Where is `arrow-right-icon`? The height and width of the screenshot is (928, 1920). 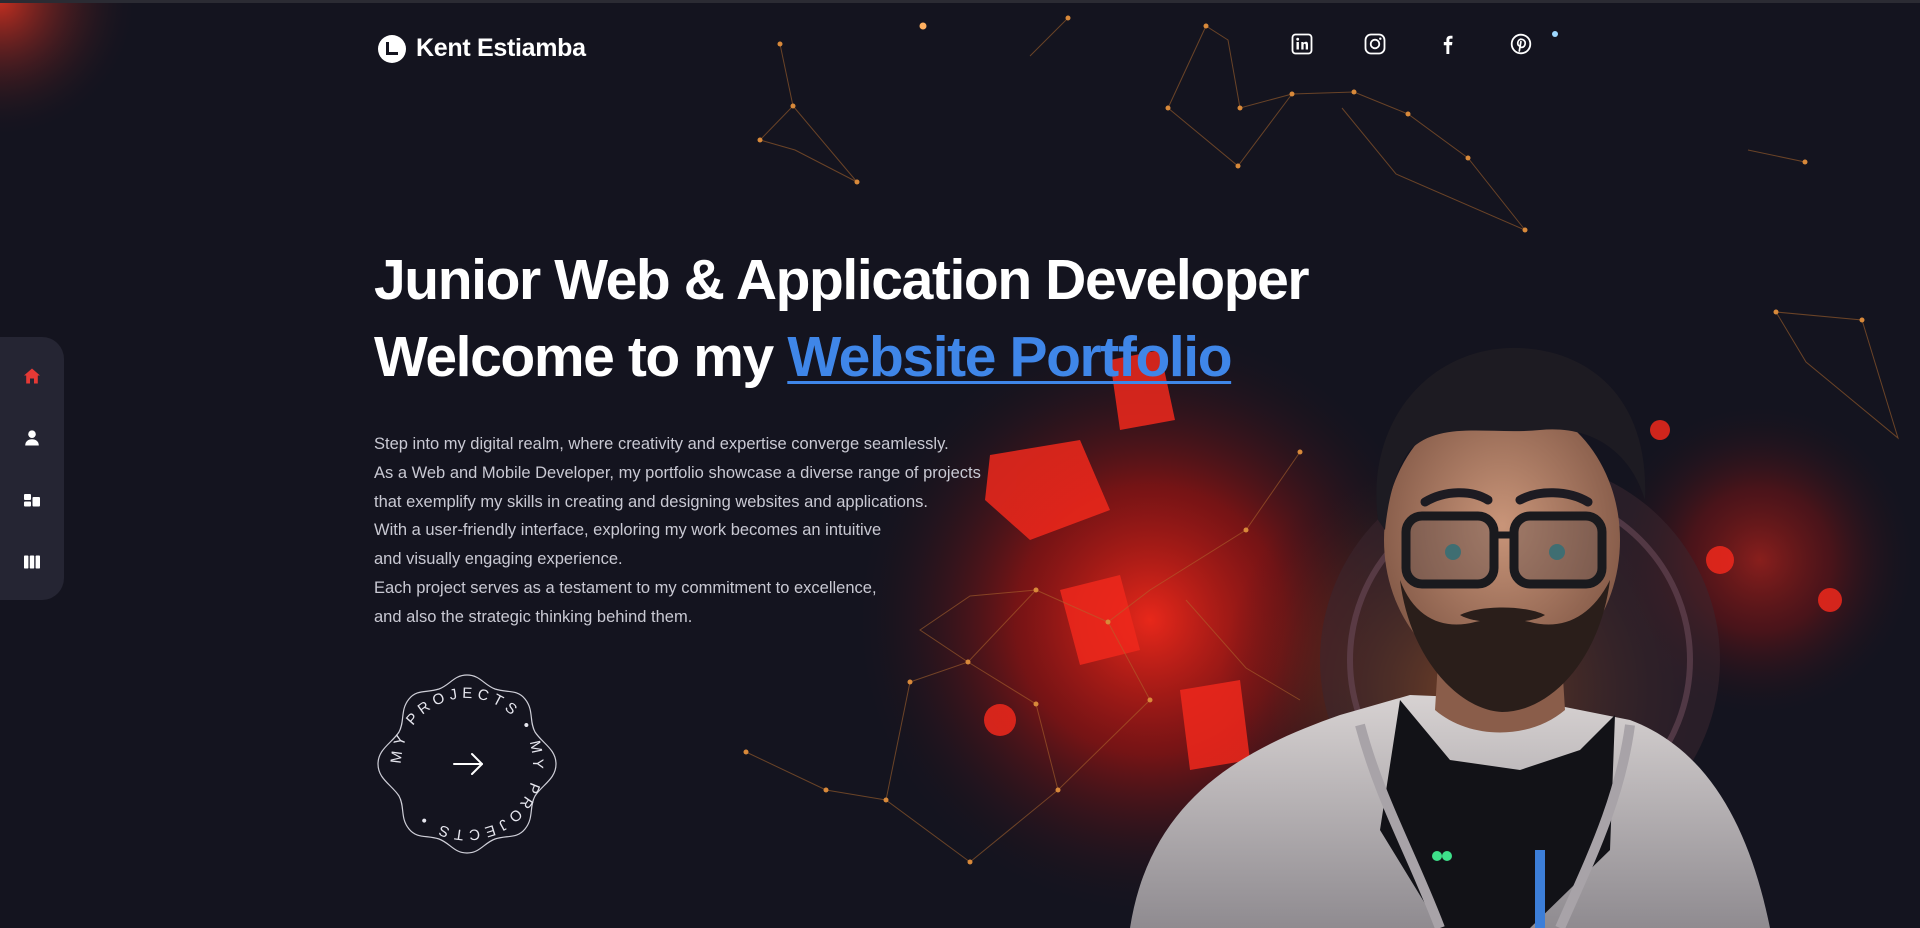 arrow-right-icon is located at coordinates (468, 764).